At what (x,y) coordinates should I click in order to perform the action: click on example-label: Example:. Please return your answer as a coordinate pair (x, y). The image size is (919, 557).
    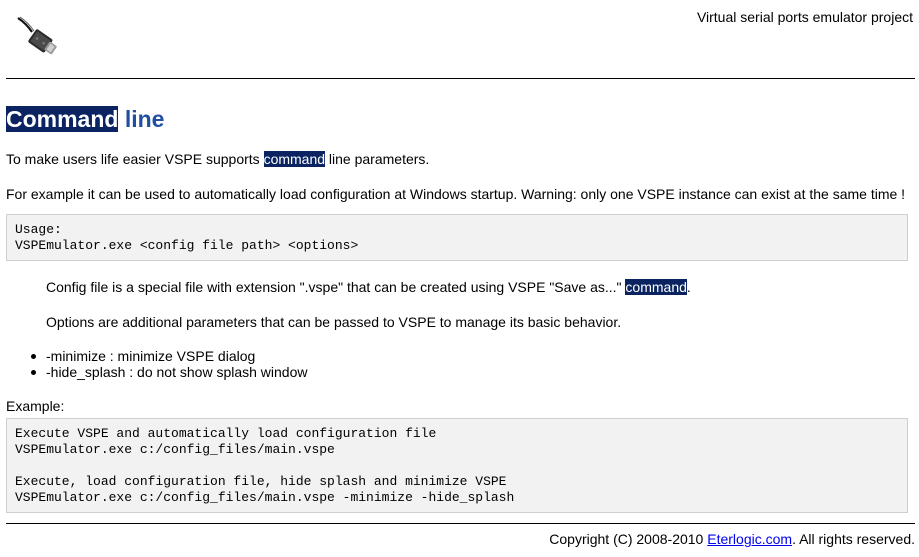
    Looking at the image, I should click on (35, 406).